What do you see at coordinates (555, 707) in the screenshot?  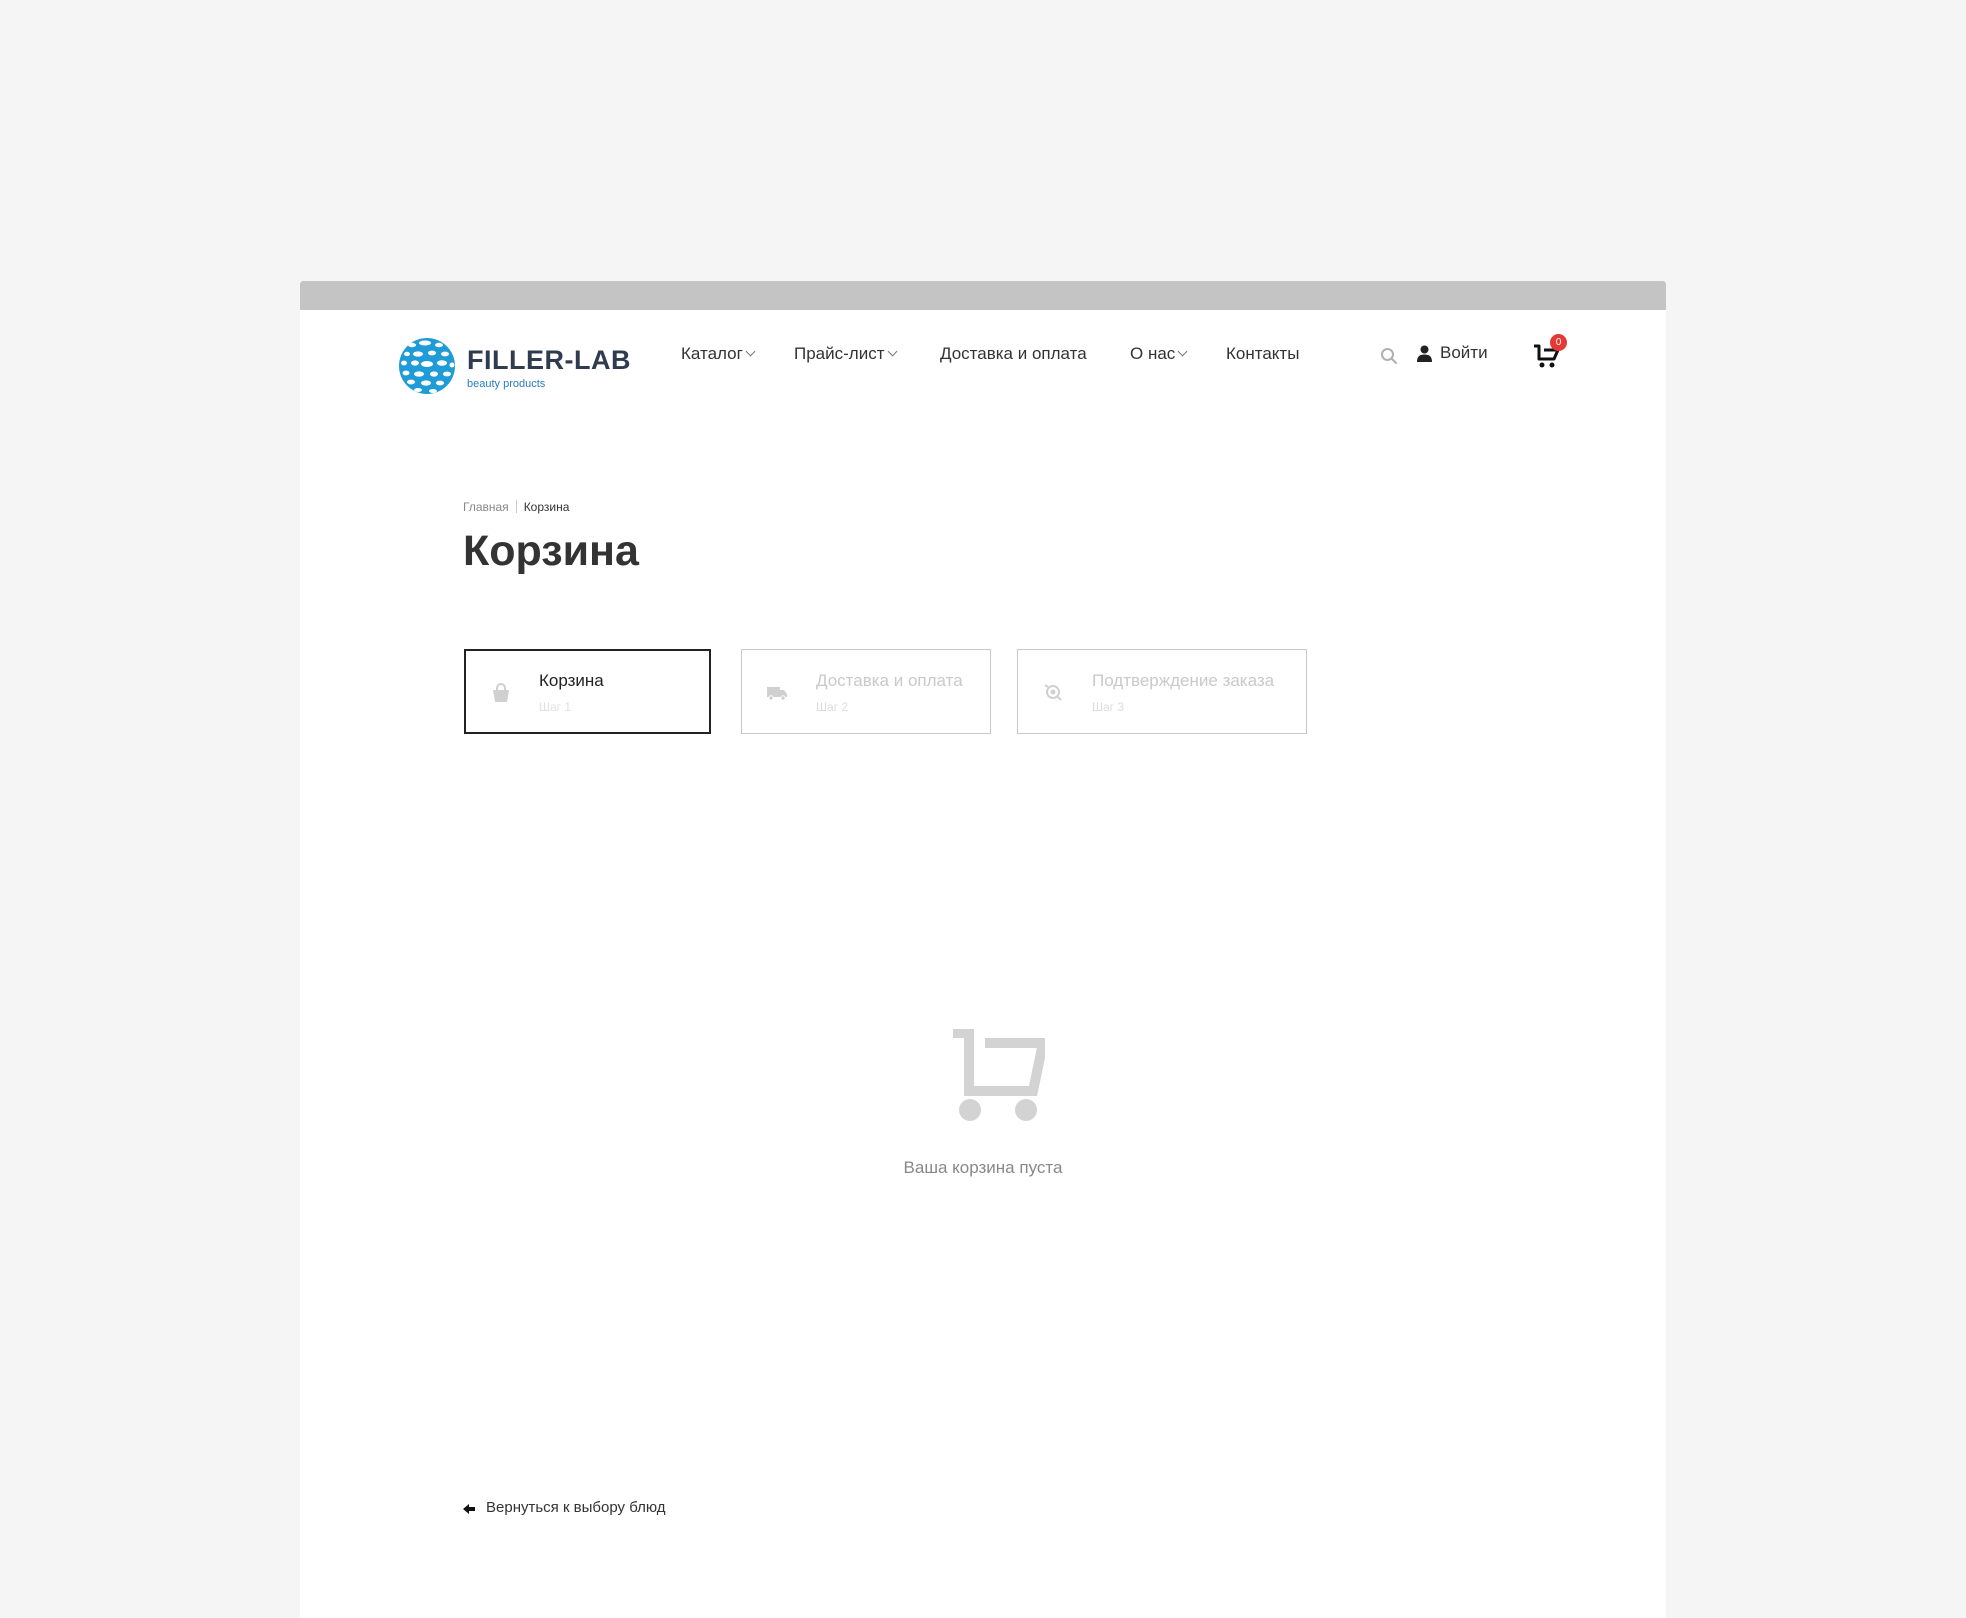 I see `step-number: Шаг 1` at bounding box center [555, 707].